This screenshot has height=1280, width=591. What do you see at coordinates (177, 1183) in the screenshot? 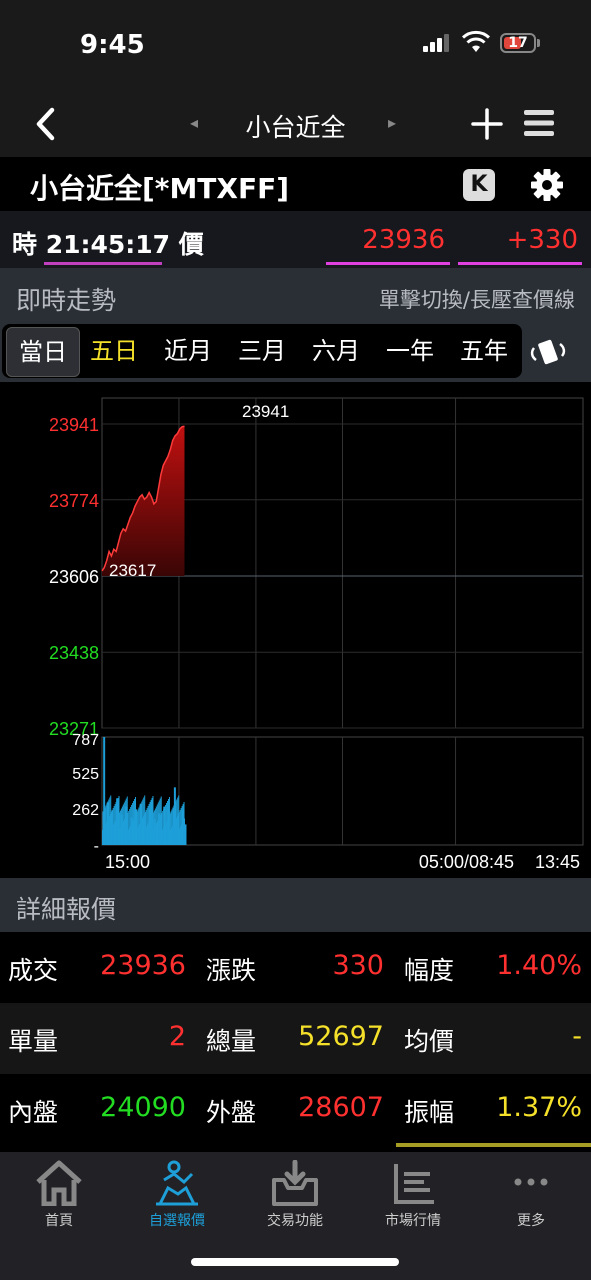
I see `favorites-icon` at bounding box center [177, 1183].